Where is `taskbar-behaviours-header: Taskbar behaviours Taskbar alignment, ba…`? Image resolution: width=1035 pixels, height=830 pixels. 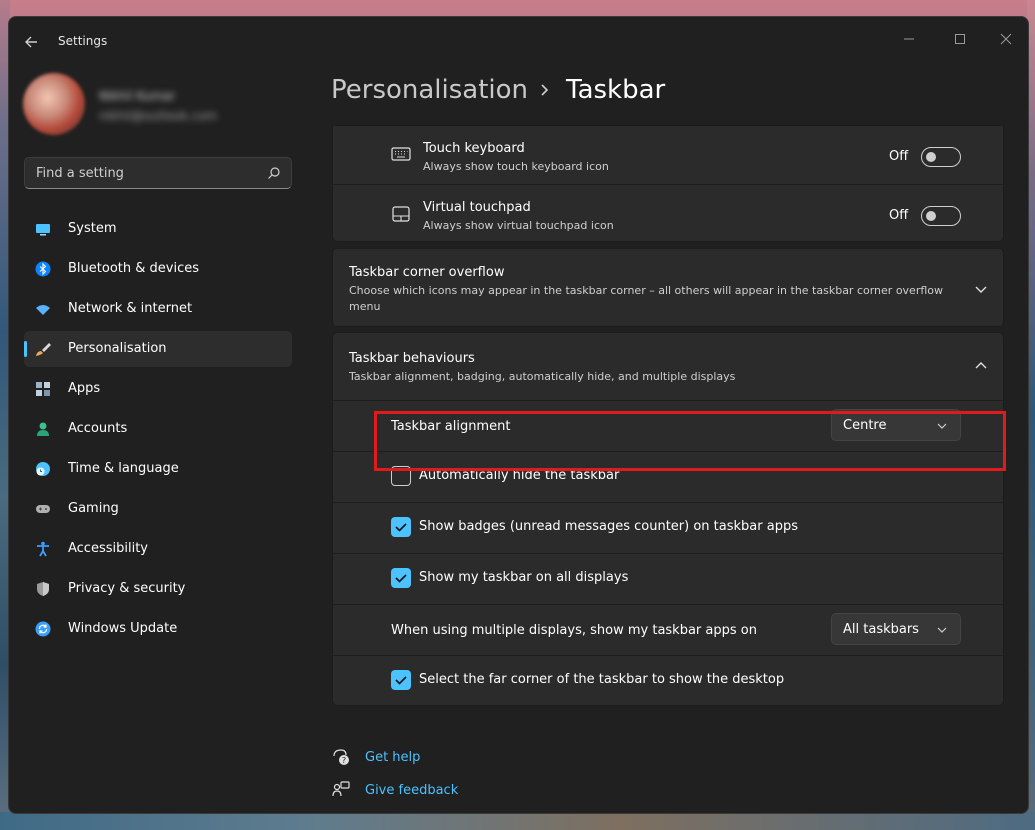
taskbar-behaviours-header: Taskbar behaviours Taskbar alignment, ba… is located at coordinates (668, 366).